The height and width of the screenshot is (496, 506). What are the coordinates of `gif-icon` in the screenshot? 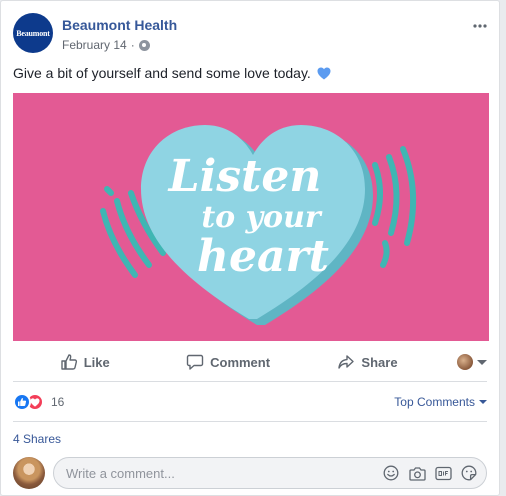 It's located at (443, 473).